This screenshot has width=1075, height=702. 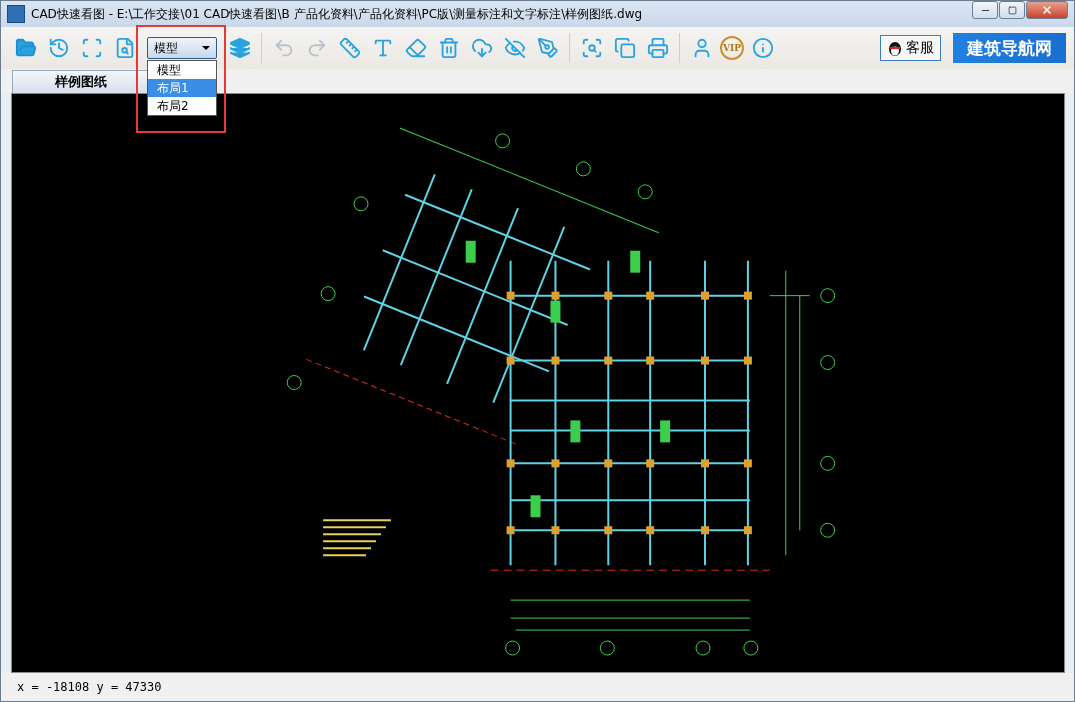 What do you see at coordinates (910, 48) in the screenshot?
I see `customer-service-button: 客服` at bounding box center [910, 48].